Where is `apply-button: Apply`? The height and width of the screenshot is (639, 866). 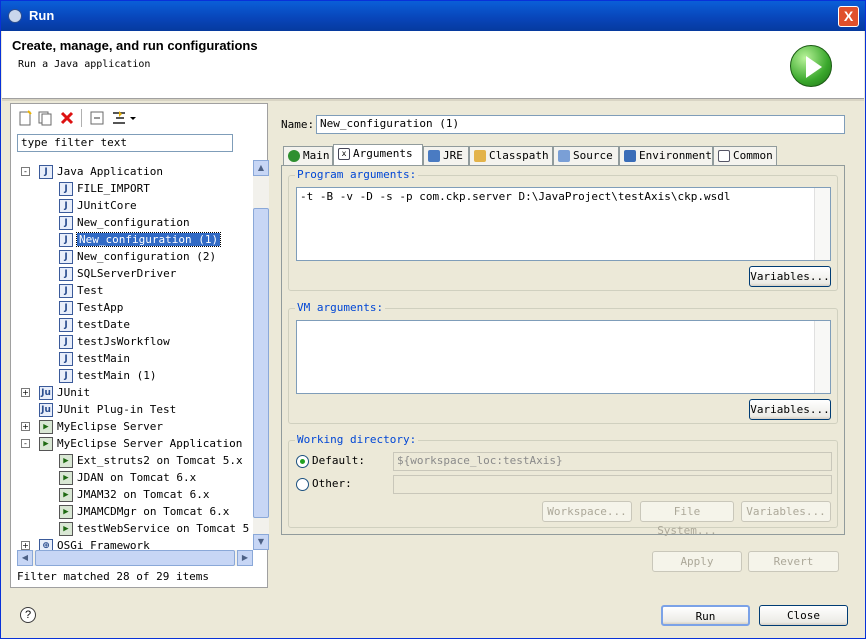
apply-button: Apply is located at coordinates (697, 561).